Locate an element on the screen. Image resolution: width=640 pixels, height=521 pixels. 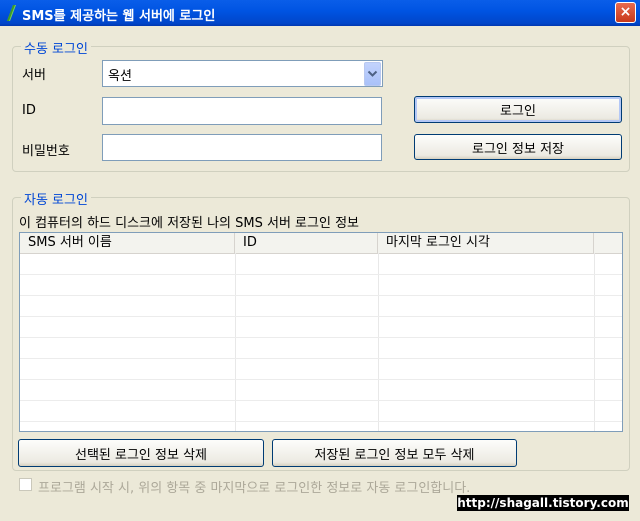
chevron-down-icon is located at coordinates (372, 73).